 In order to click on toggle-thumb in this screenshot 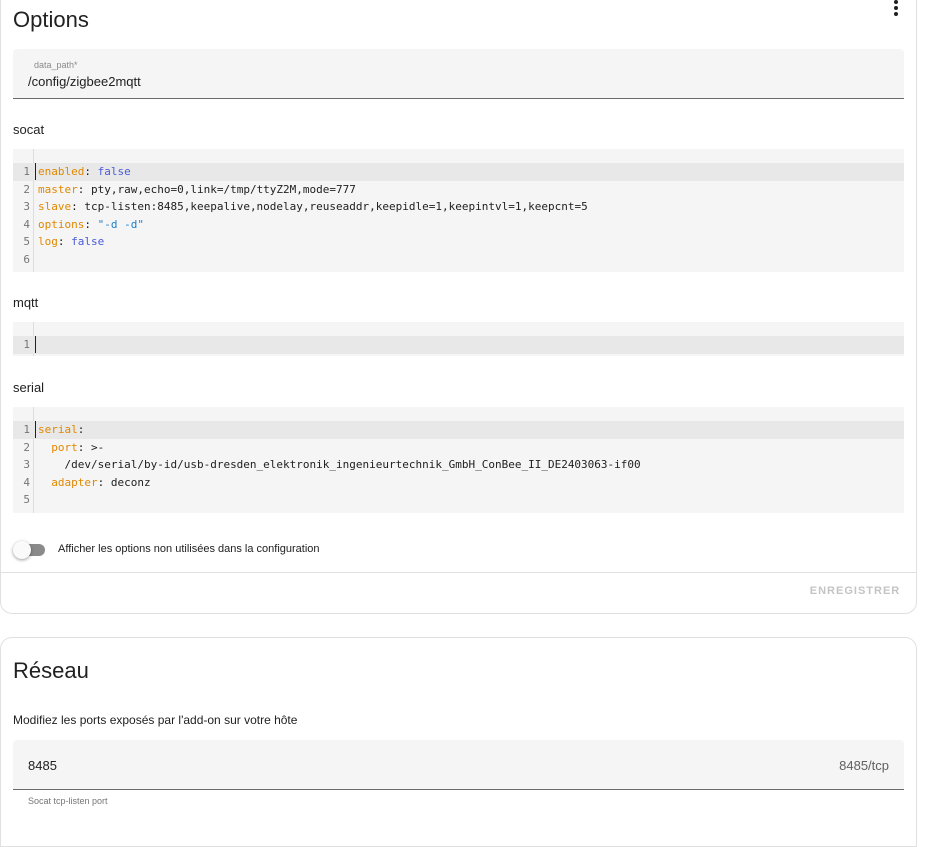, I will do `click(22, 550)`.